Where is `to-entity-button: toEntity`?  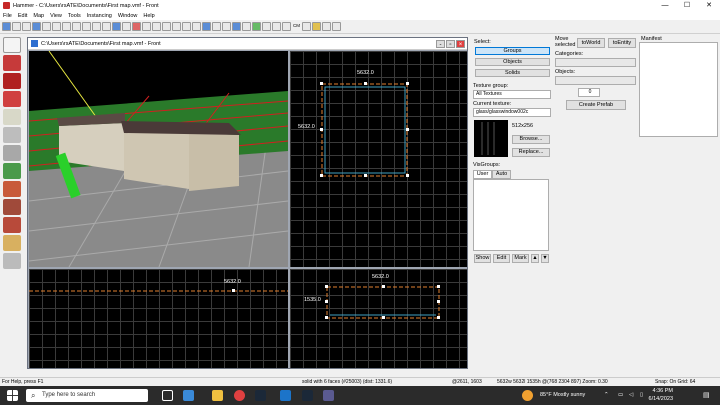 to-entity-button: toEntity is located at coordinates (622, 43).